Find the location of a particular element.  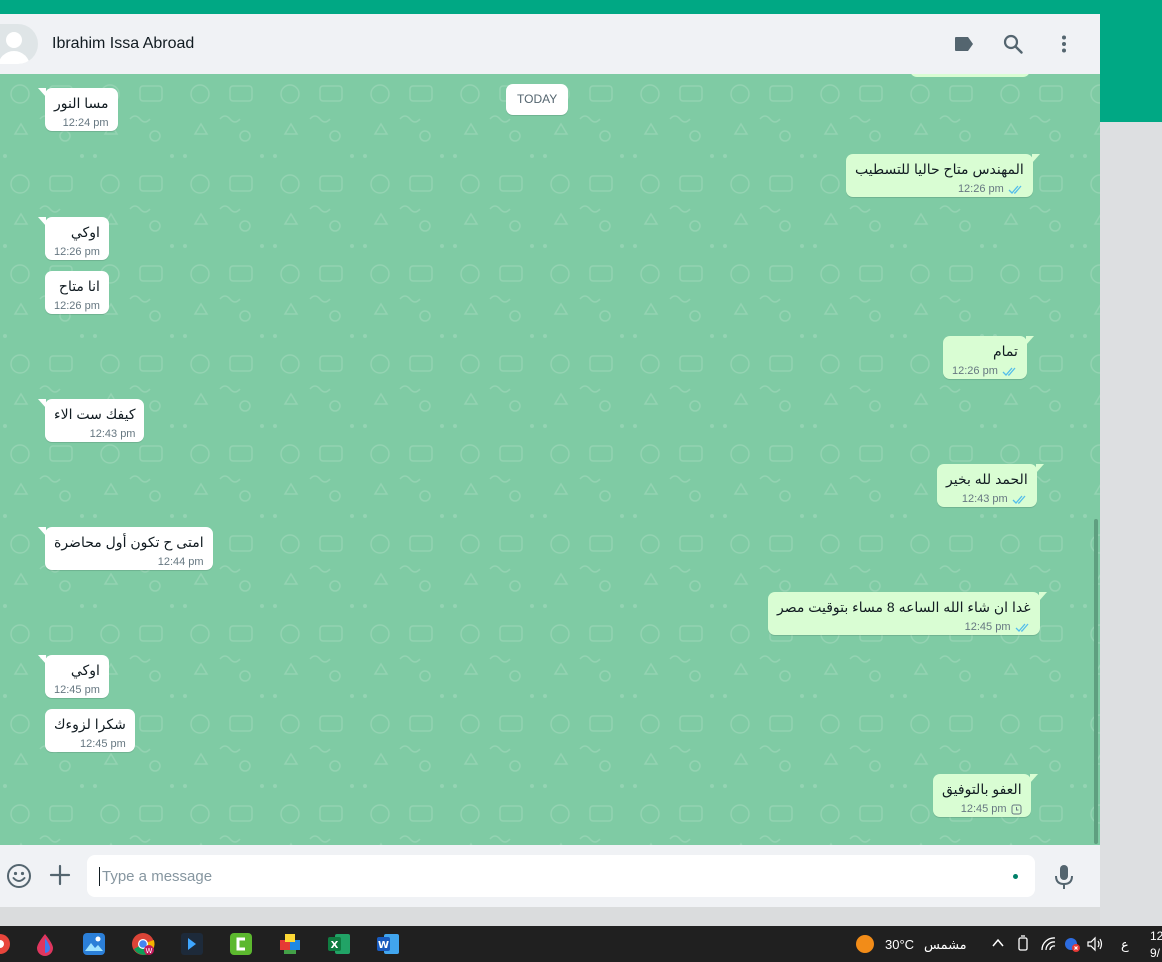

wifi-icon is located at coordinates (1049, 944).